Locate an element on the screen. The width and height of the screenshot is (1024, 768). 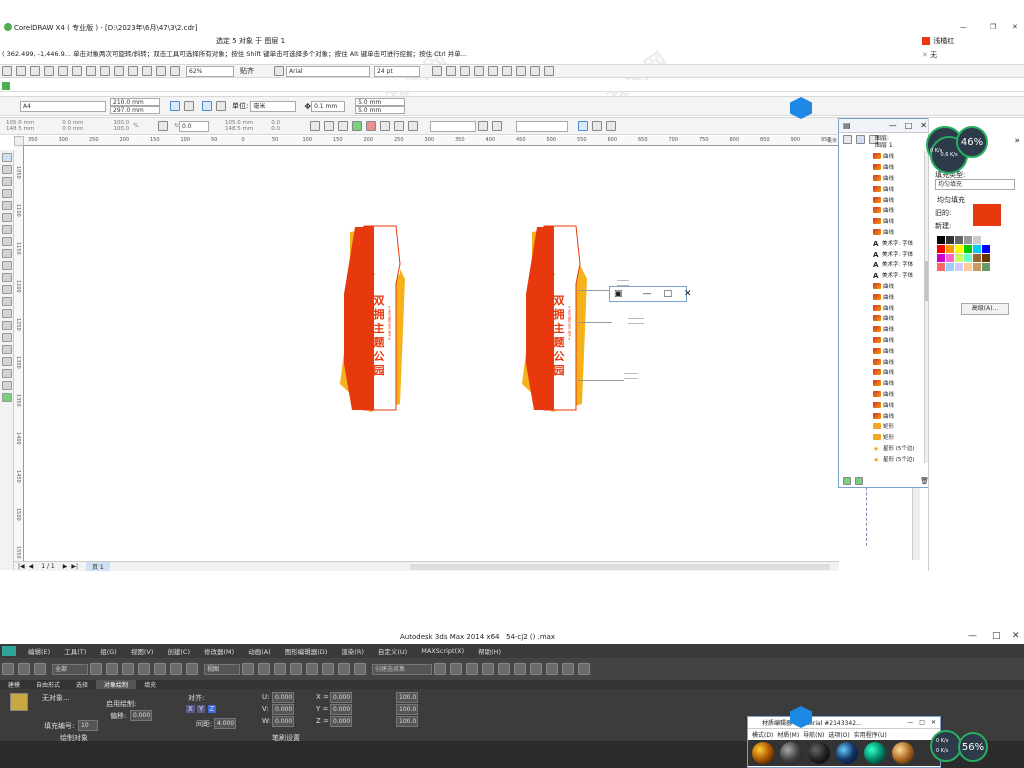
y-input: 0.000 is located at coordinates (341, 709).